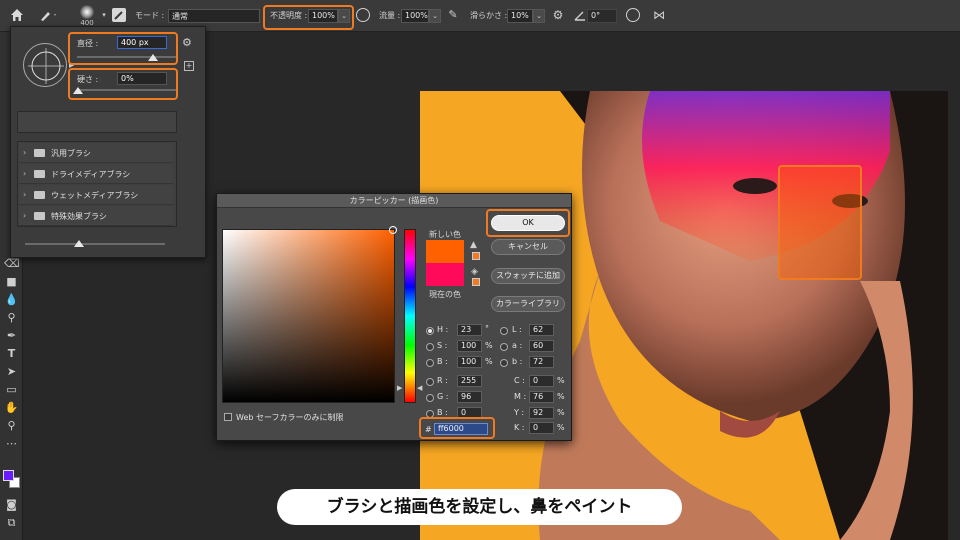  I want to click on c-field: 0, so click(541, 381).